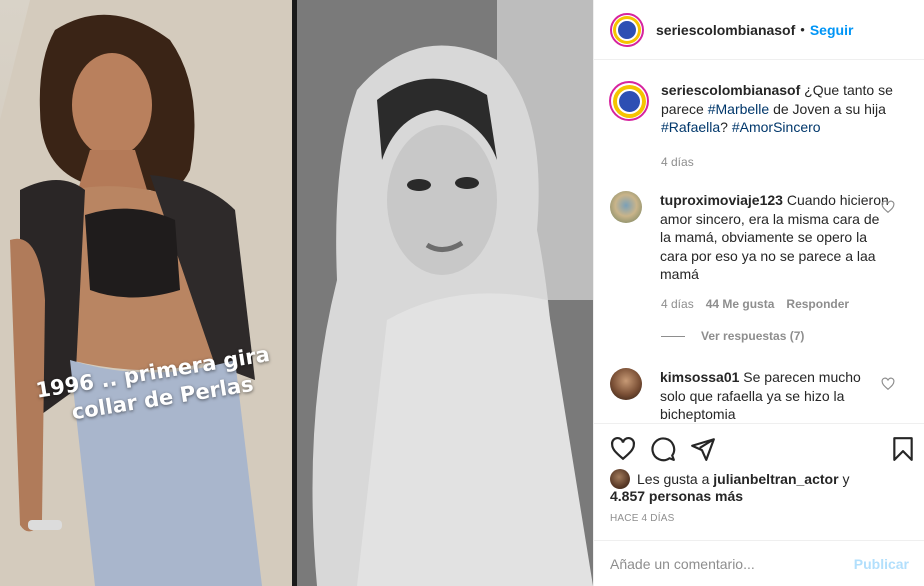 The height and width of the screenshot is (586, 924). What do you see at coordinates (673, 336) in the screenshot?
I see `replies-line` at bounding box center [673, 336].